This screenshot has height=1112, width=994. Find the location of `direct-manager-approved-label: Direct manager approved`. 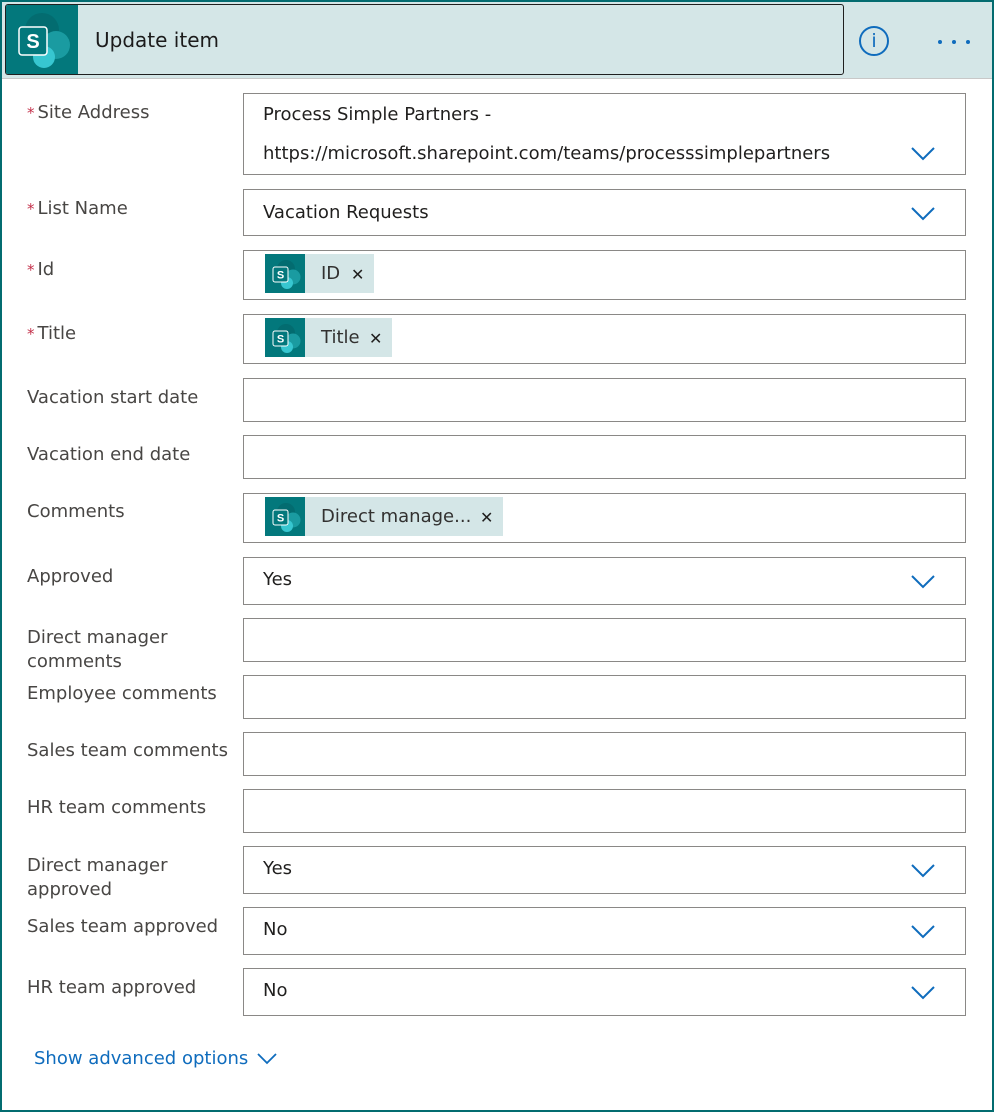

direct-manager-approved-label: Direct manager approved is located at coordinates (97, 877).